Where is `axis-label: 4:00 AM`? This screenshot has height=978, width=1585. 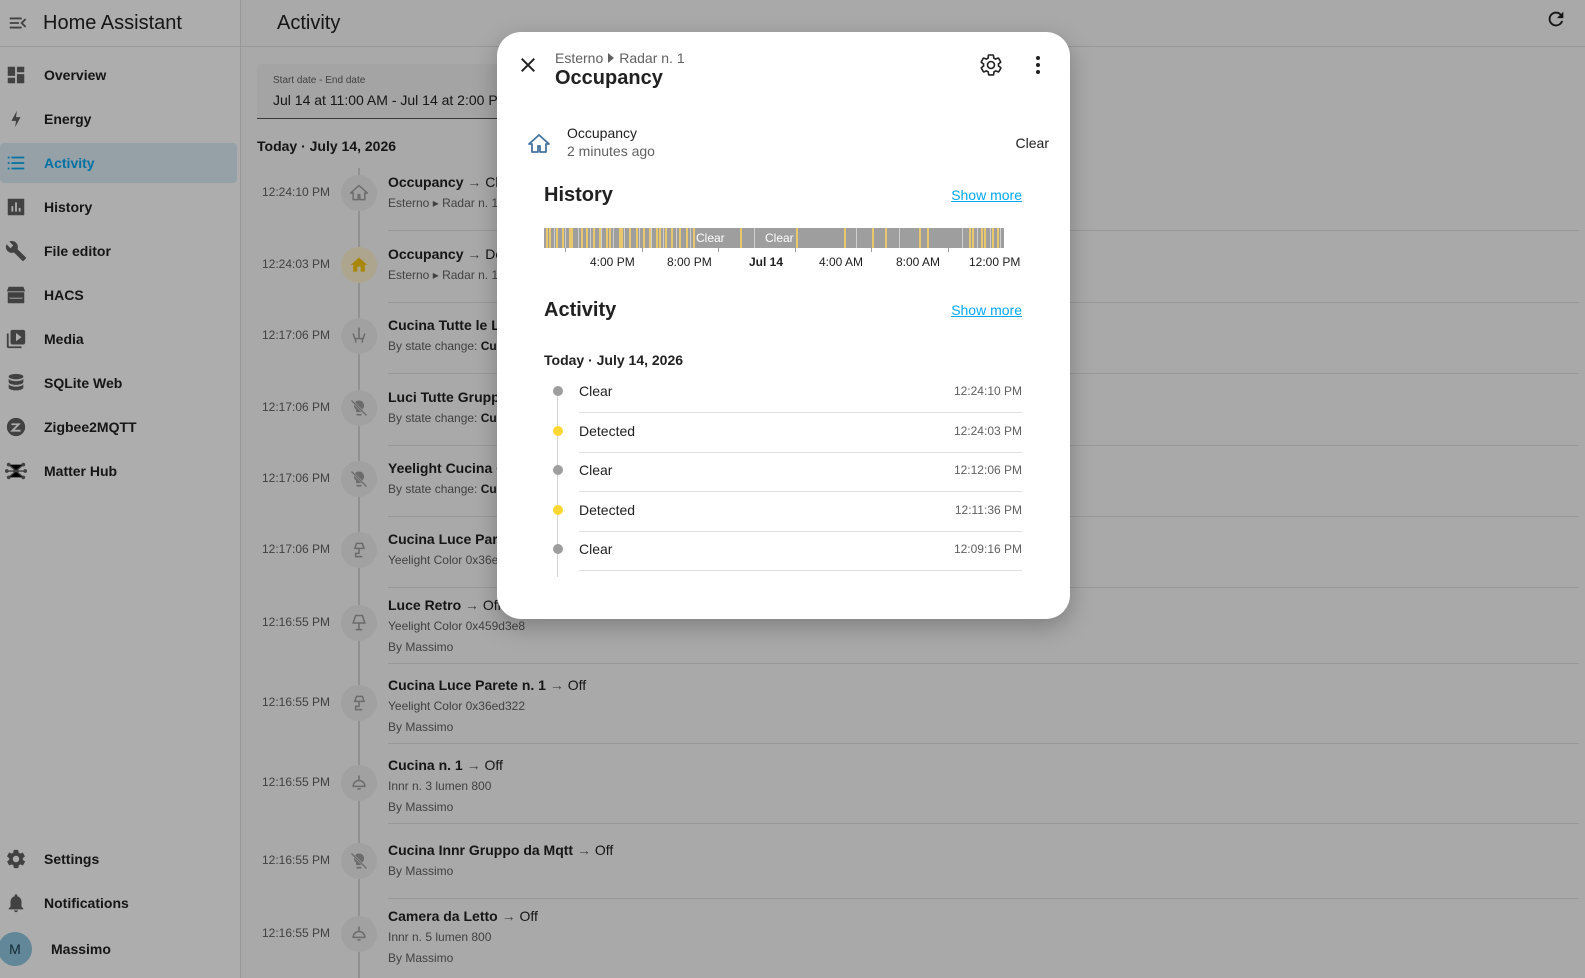
axis-label: 4:00 AM is located at coordinates (841, 262).